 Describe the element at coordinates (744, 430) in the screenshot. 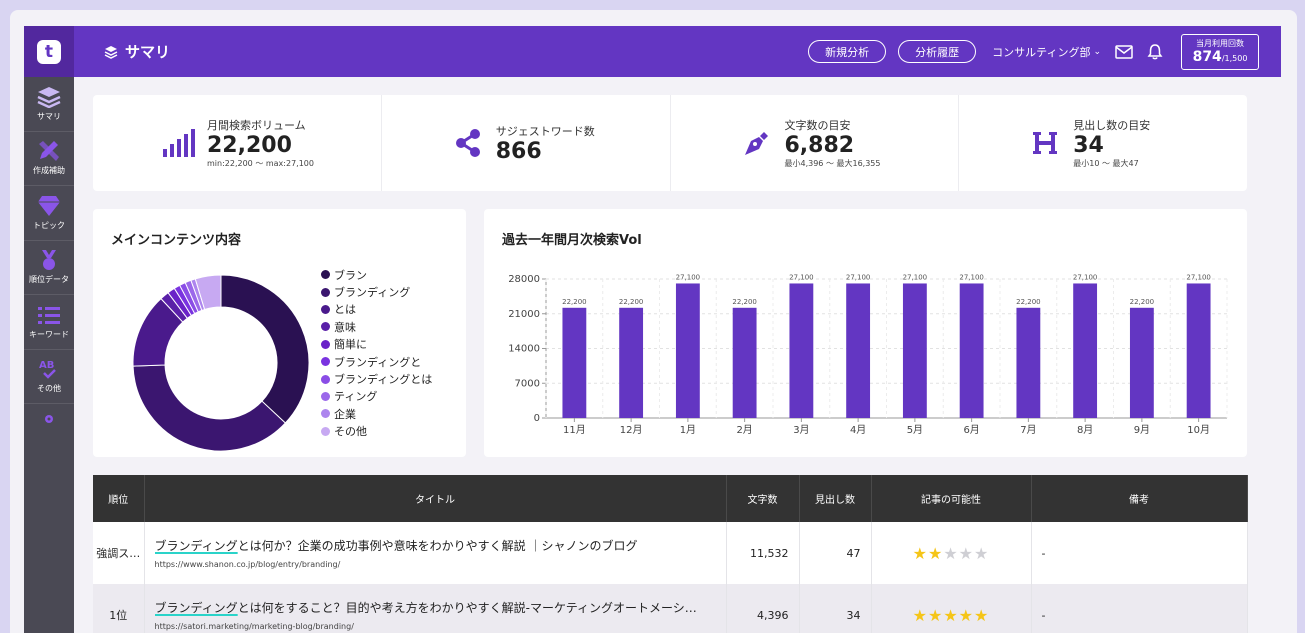

I see `x-tick-label: 2月` at that location.